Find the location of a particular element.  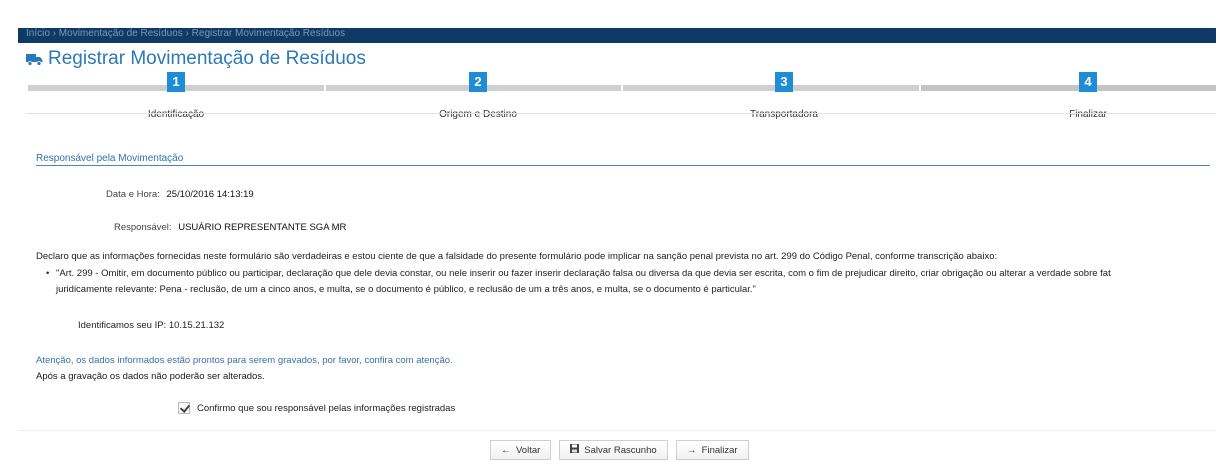

wizard-step-label: Finalizar is located at coordinates (1088, 114).